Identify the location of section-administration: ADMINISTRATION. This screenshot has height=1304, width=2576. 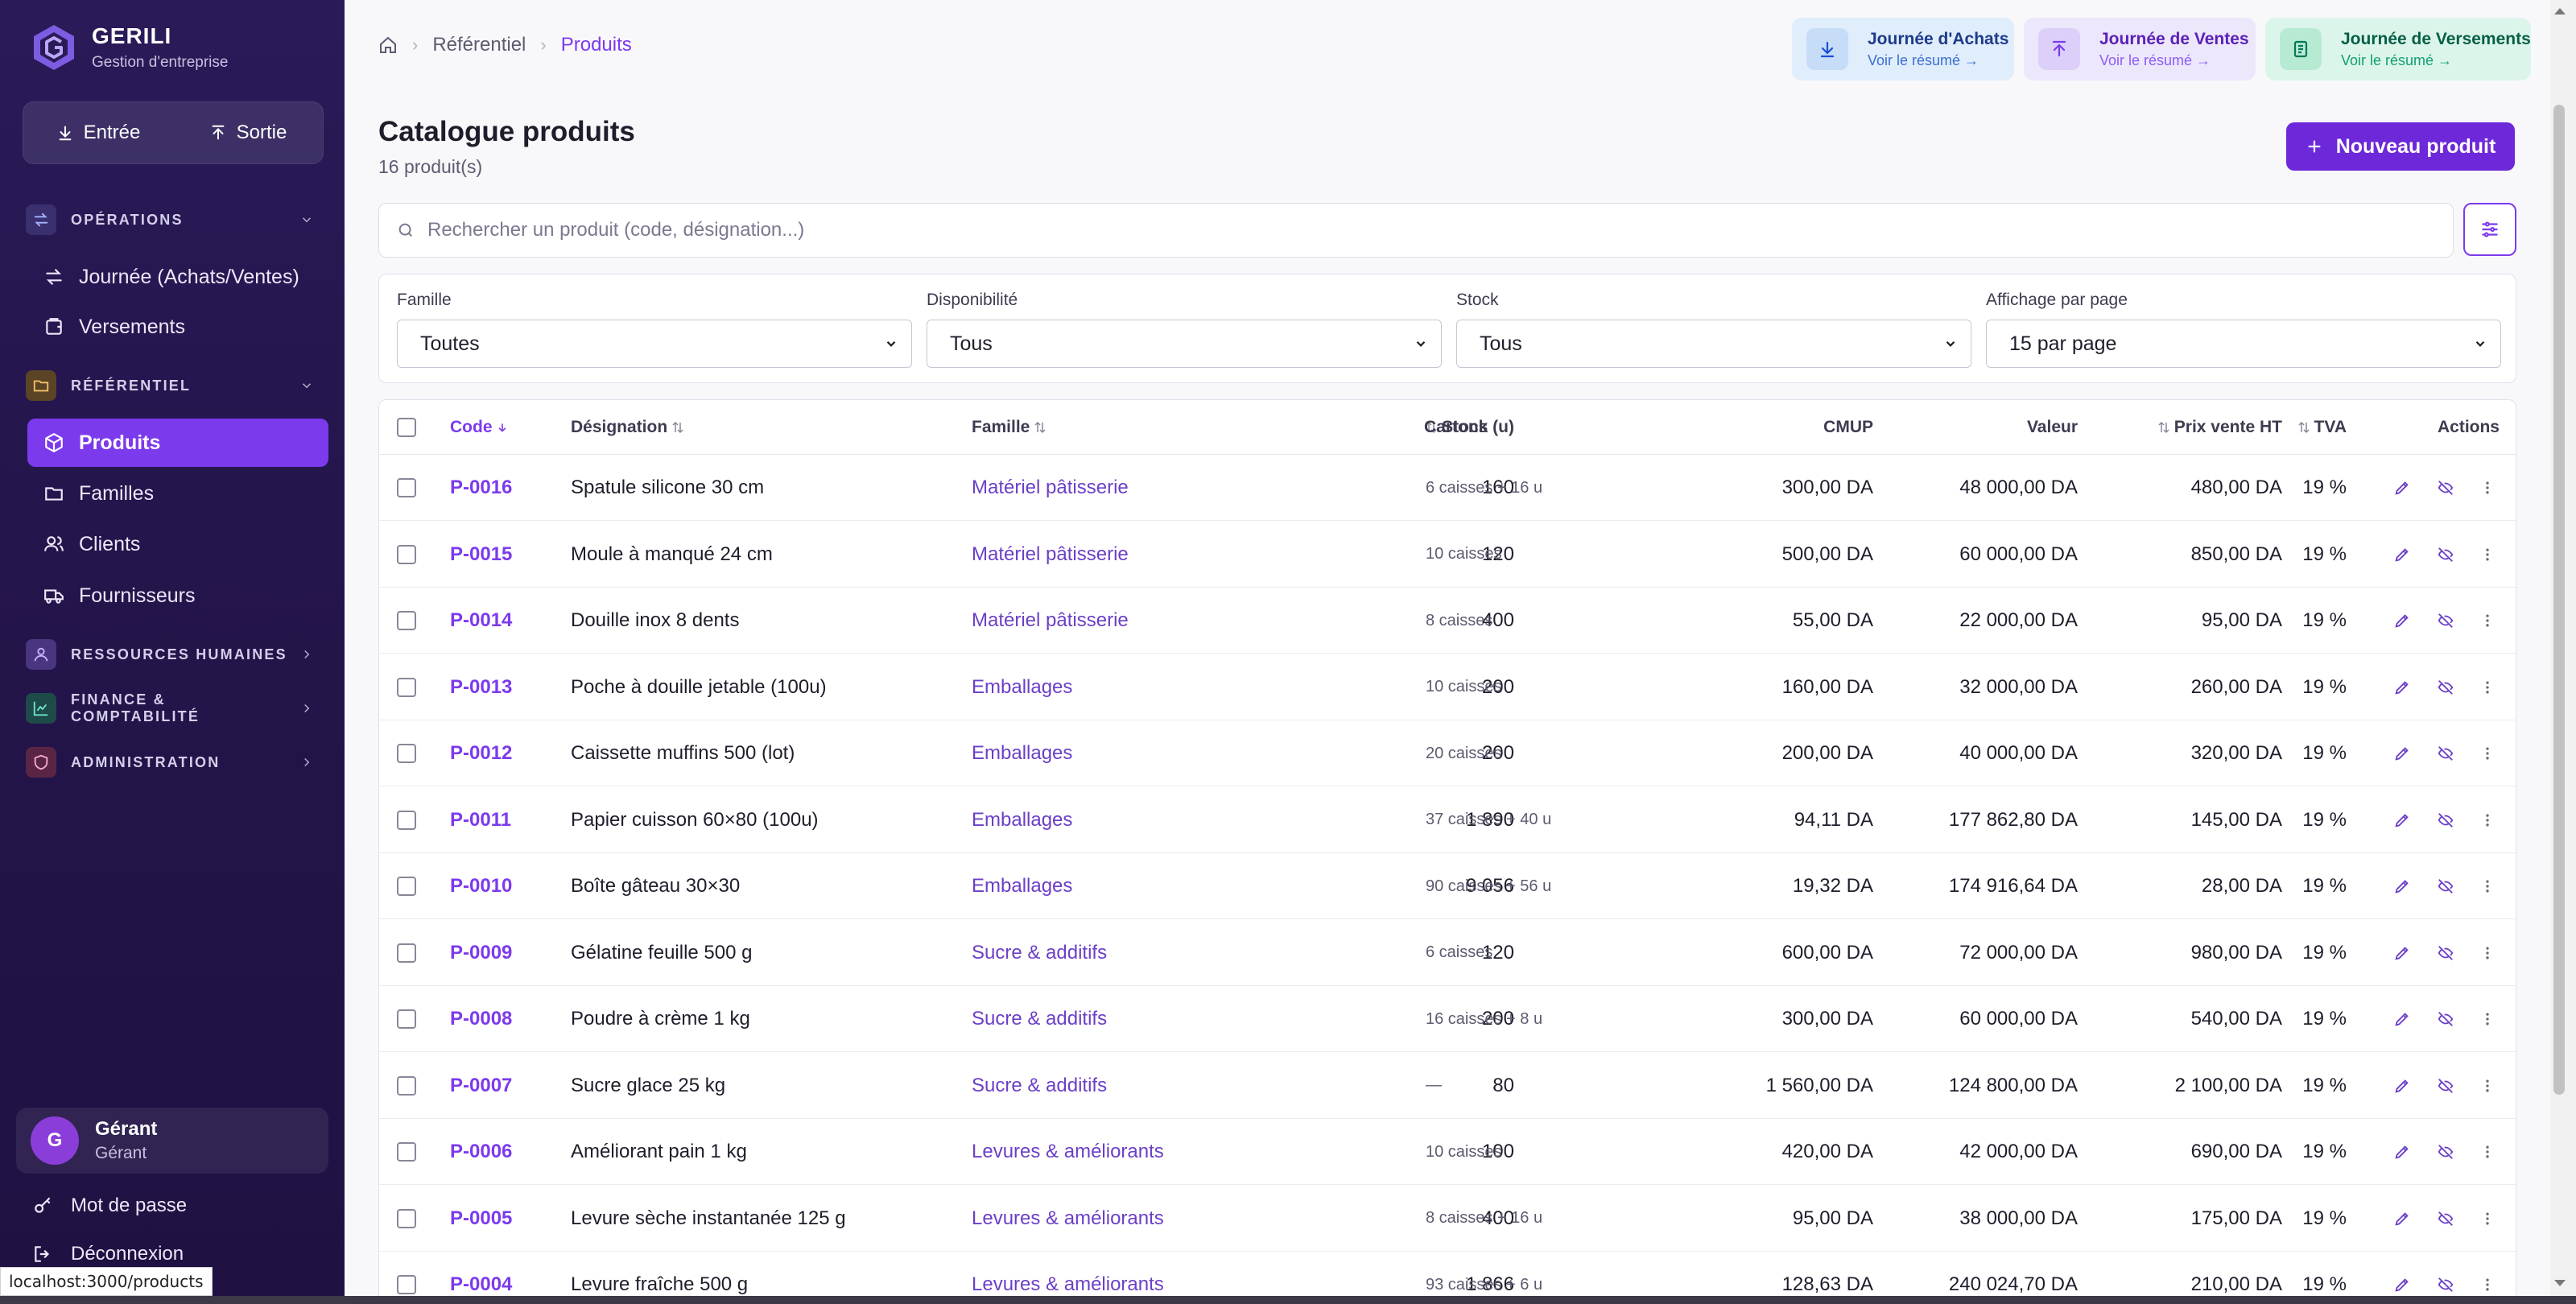
(172, 762).